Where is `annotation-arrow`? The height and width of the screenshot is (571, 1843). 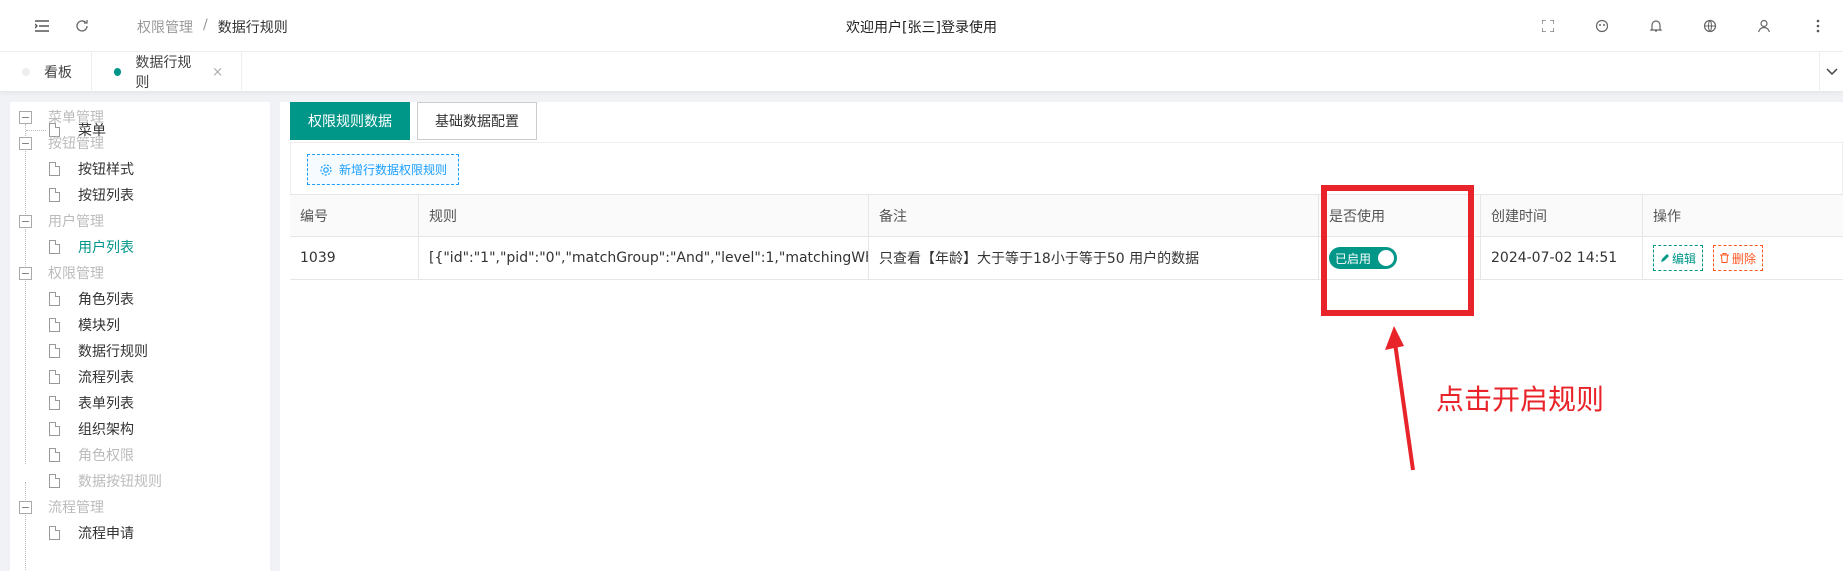
annotation-arrow is located at coordinates (1400, 398).